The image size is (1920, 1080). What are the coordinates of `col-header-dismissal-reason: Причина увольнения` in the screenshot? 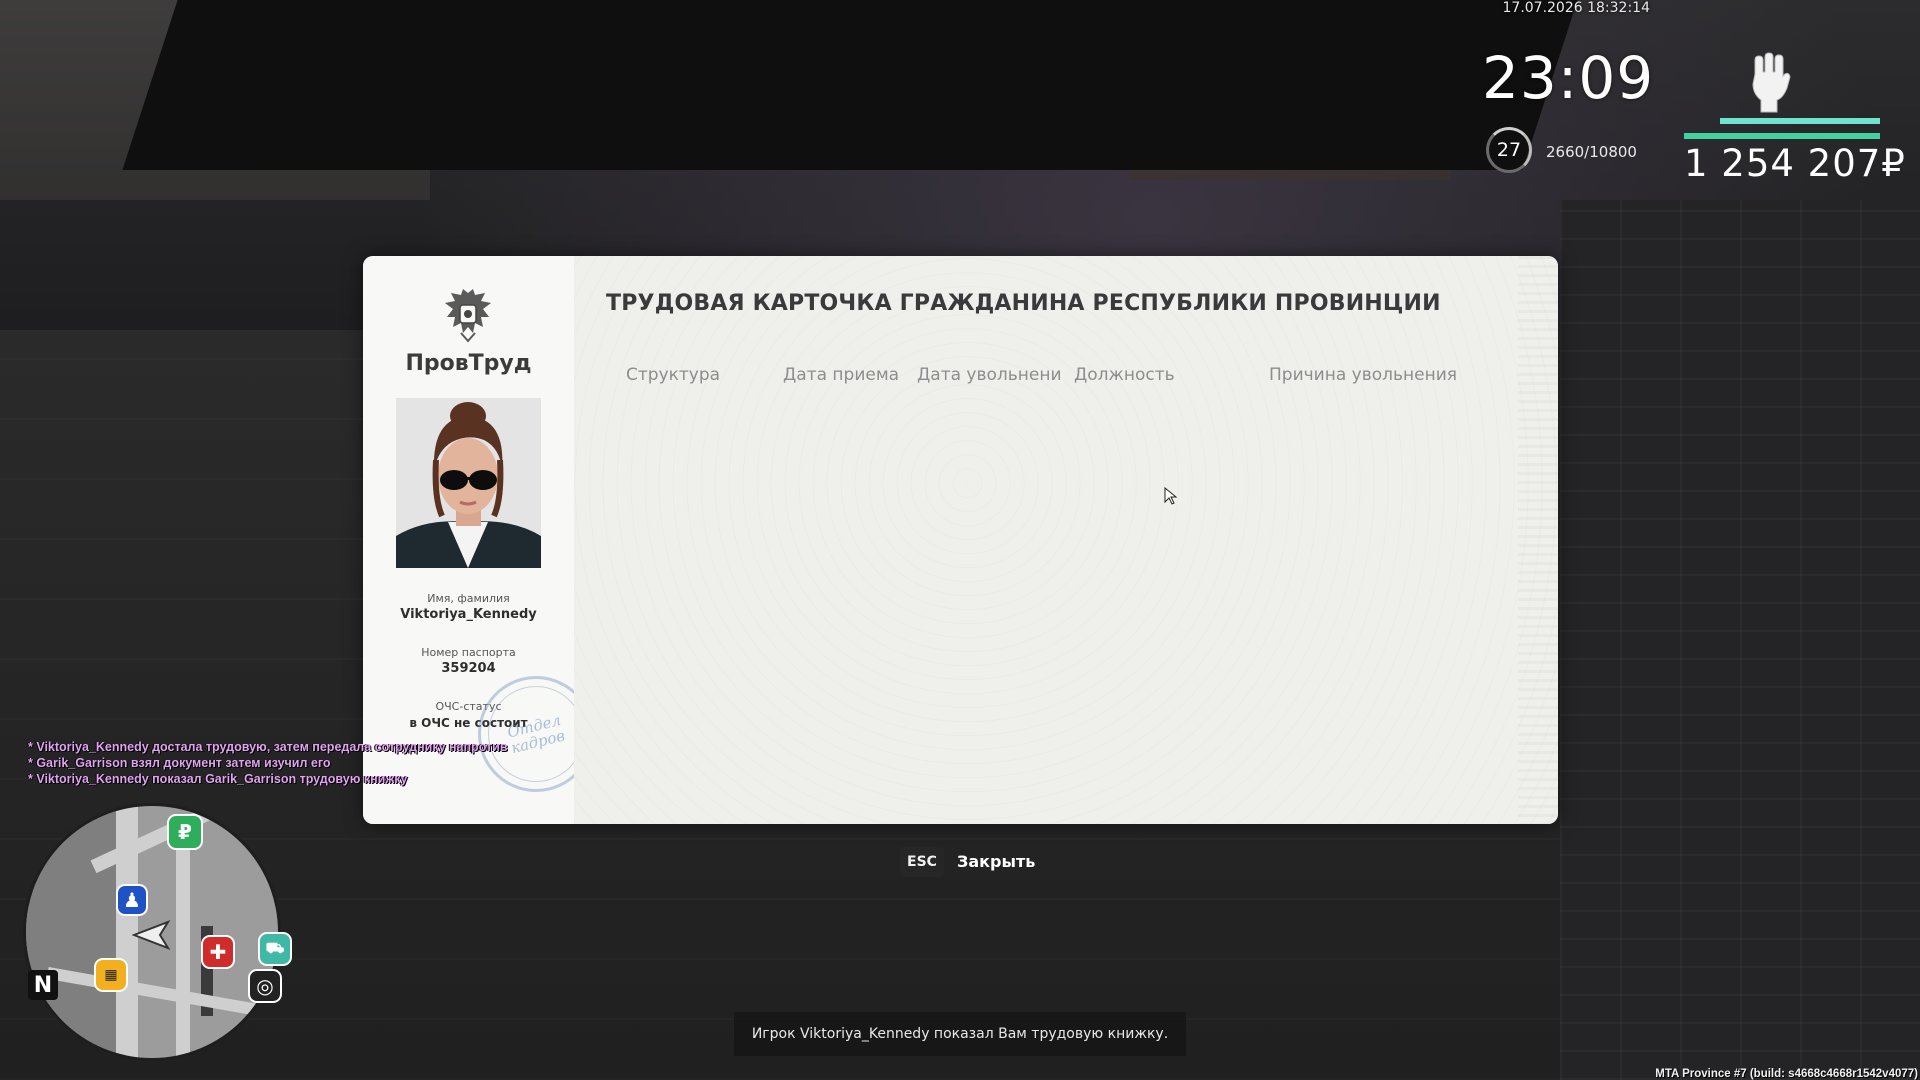 It's located at (1363, 375).